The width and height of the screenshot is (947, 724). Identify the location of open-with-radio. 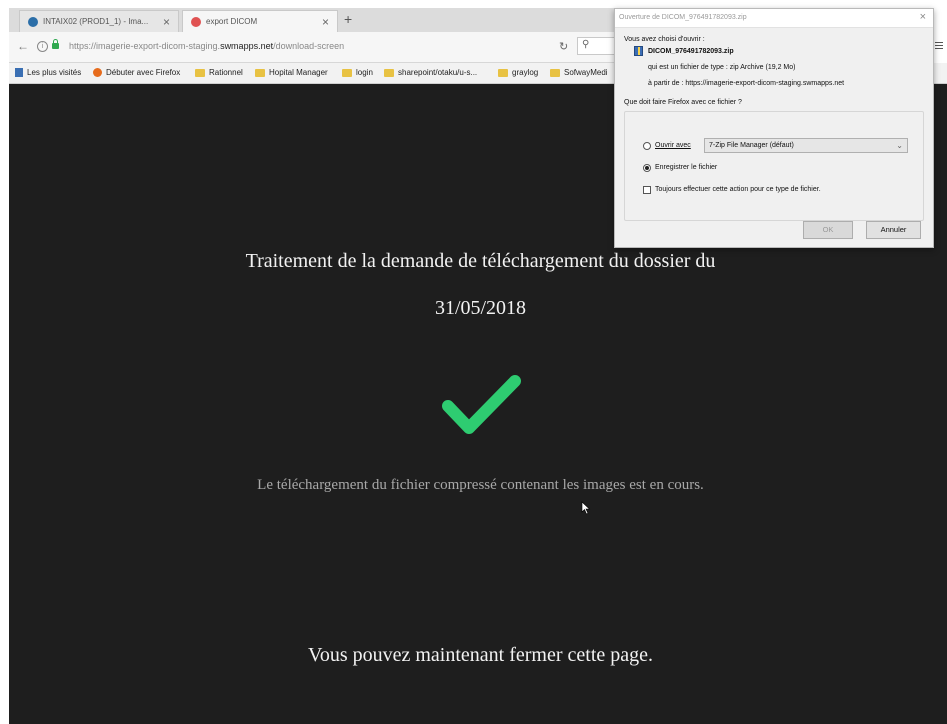
(647, 146).